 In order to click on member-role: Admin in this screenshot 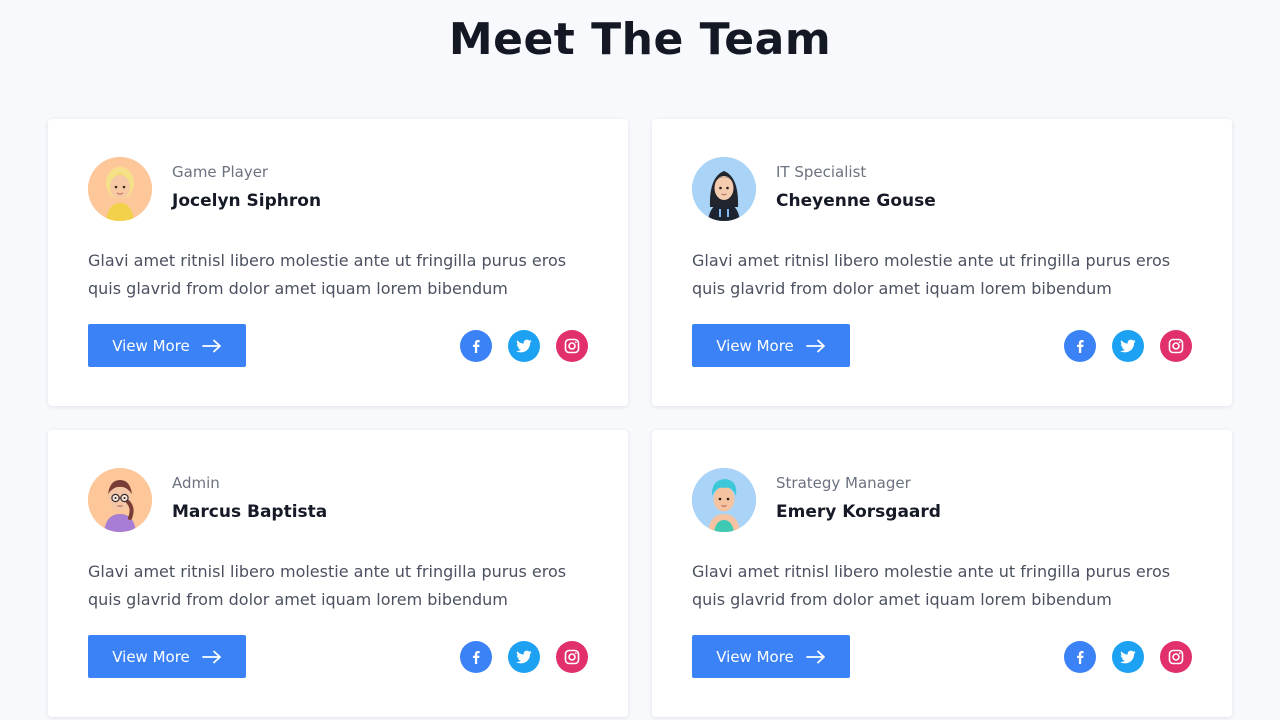, I will do `click(196, 483)`.